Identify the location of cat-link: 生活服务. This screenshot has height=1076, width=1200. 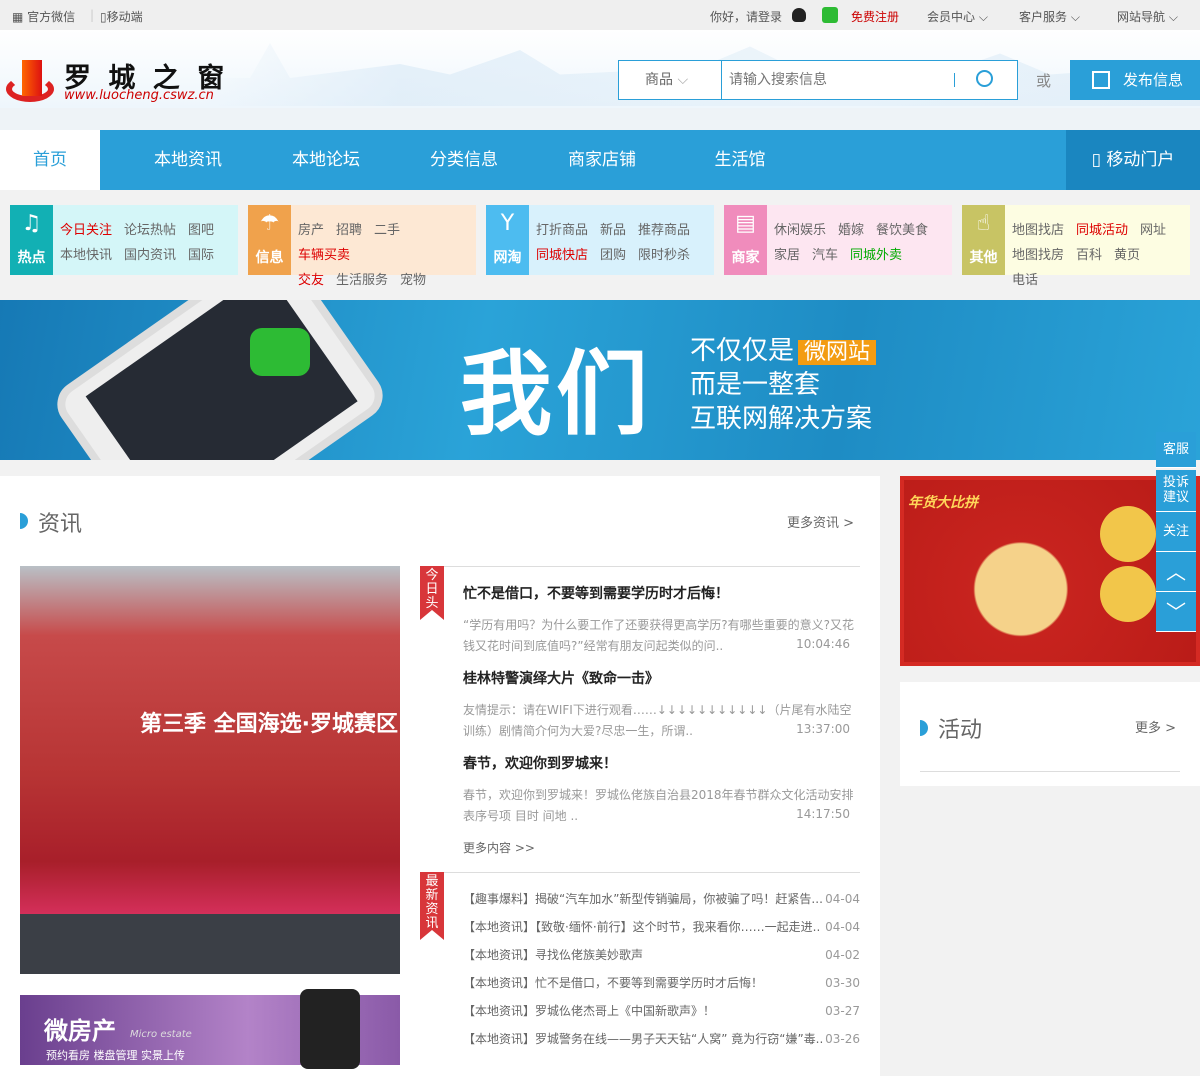
(362, 280).